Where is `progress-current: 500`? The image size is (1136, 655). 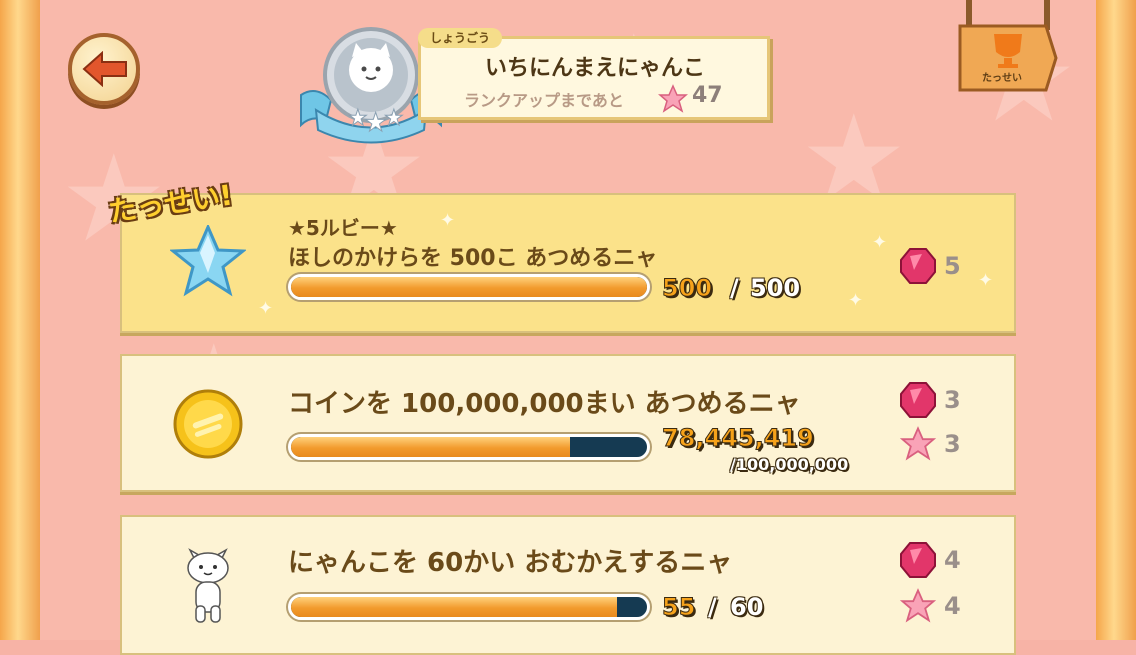
progress-current: 500 is located at coordinates (687, 288).